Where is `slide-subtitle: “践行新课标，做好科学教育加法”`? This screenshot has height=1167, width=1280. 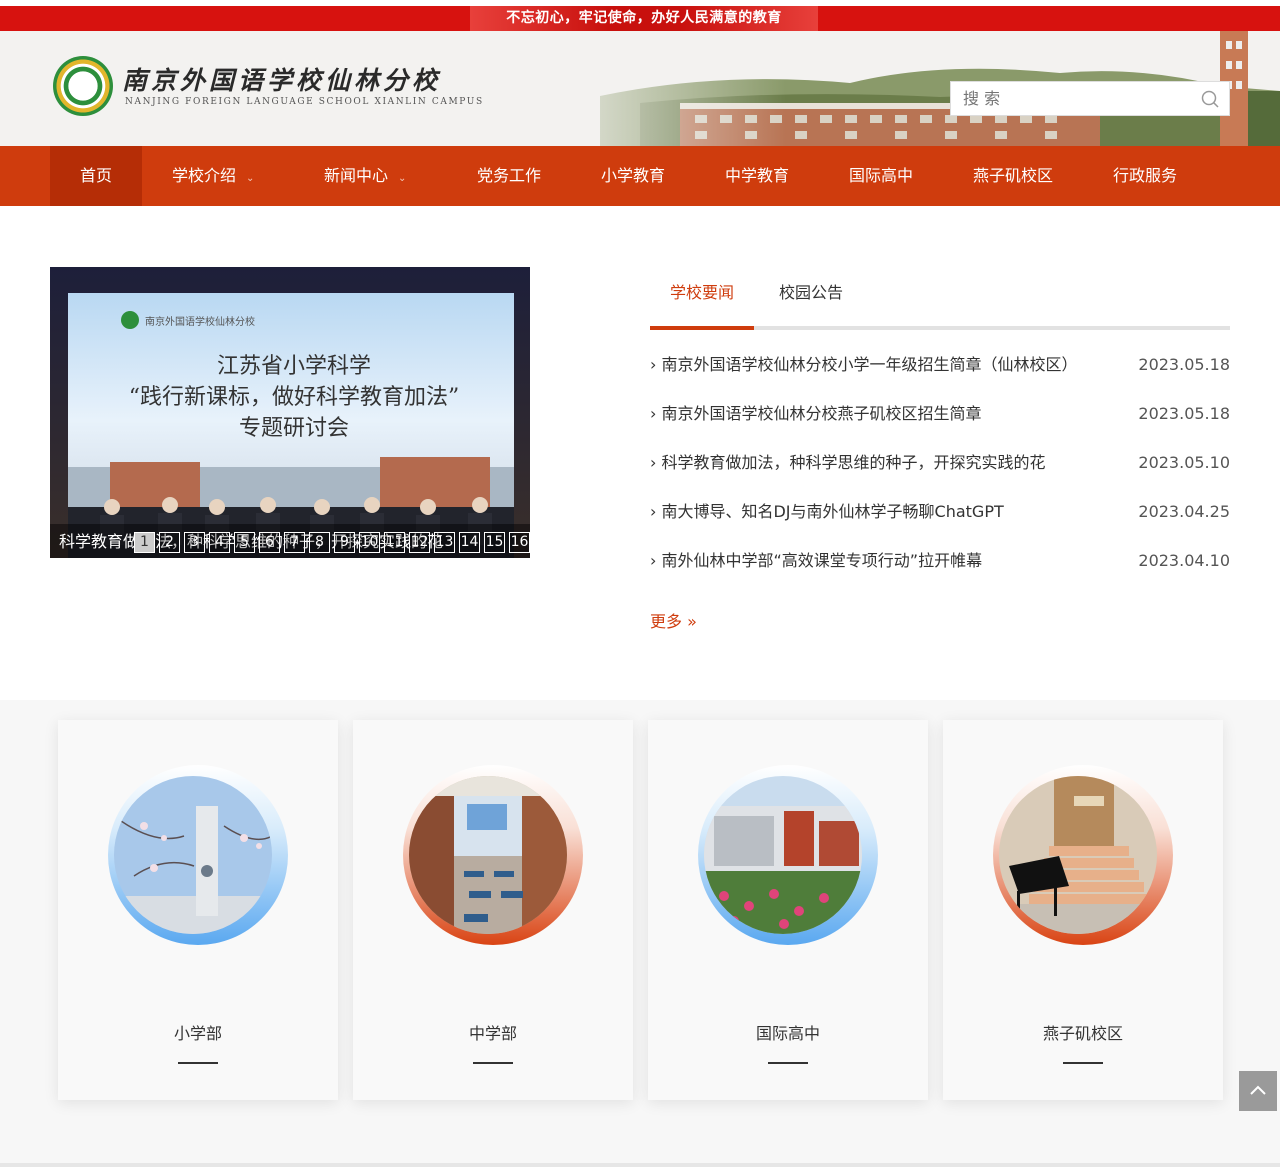
slide-subtitle: “践行新课标，做好科学教育加法” is located at coordinates (294, 397).